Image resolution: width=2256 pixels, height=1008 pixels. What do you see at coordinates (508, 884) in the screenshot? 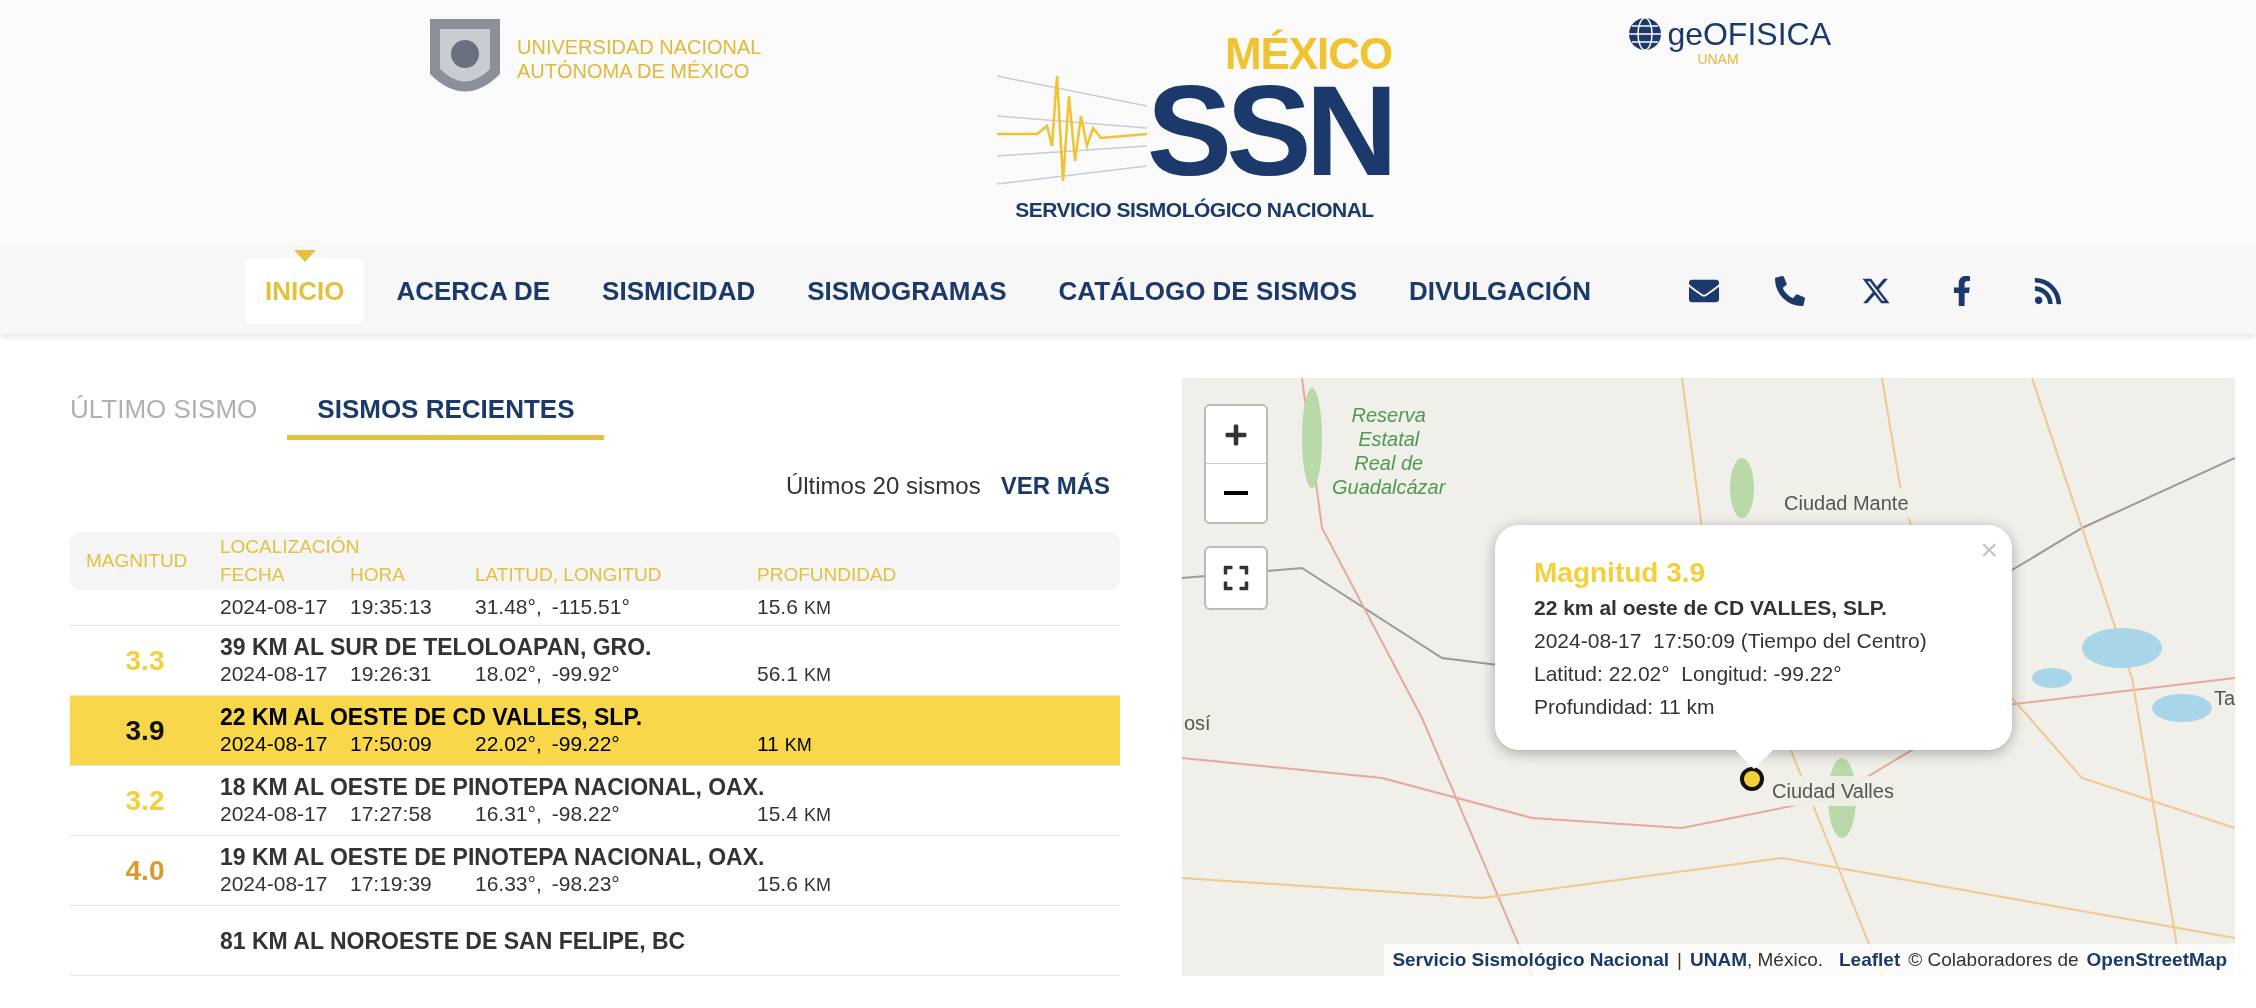
I see `latitude-cell-text: 16.33°,` at bounding box center [508, 884].